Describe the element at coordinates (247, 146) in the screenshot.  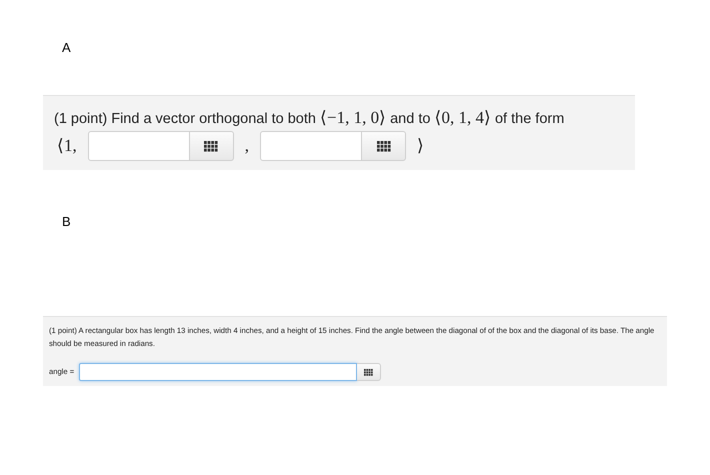
I see `math-text: ,` at that location.